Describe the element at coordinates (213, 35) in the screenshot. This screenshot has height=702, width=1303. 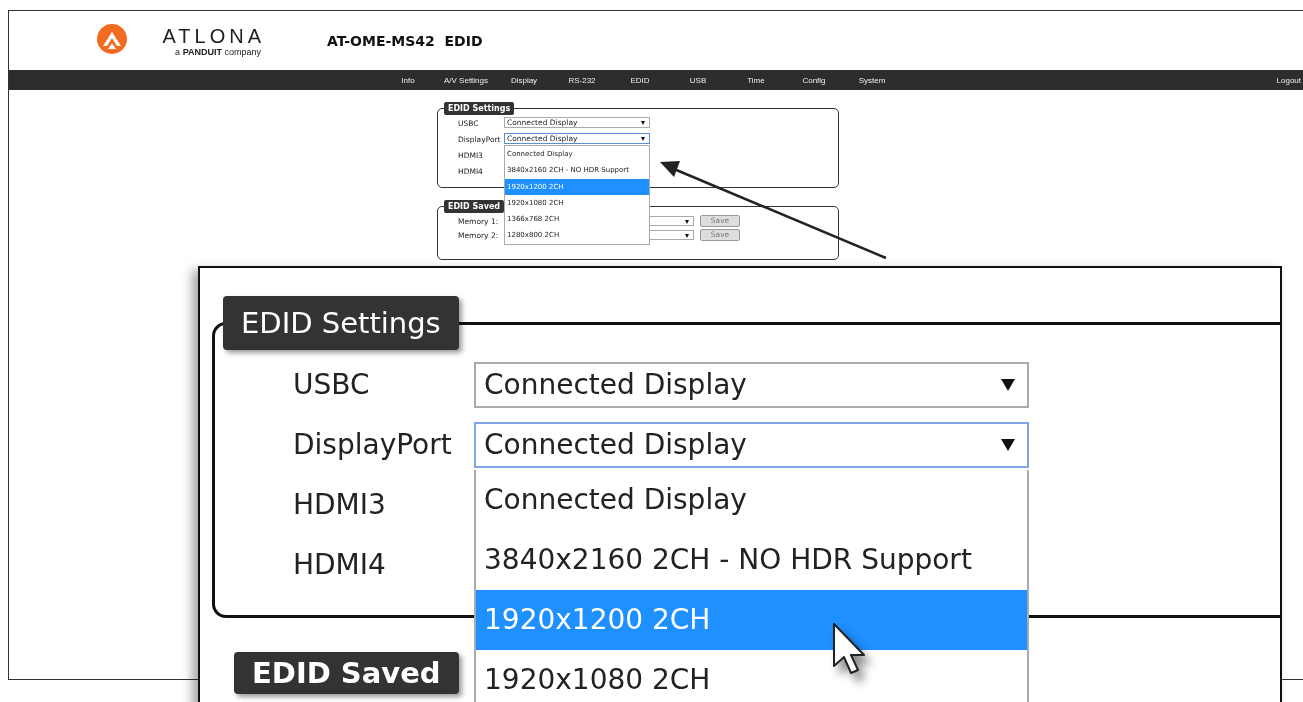
I see `logo-wordmark: ATLONA` at that location.